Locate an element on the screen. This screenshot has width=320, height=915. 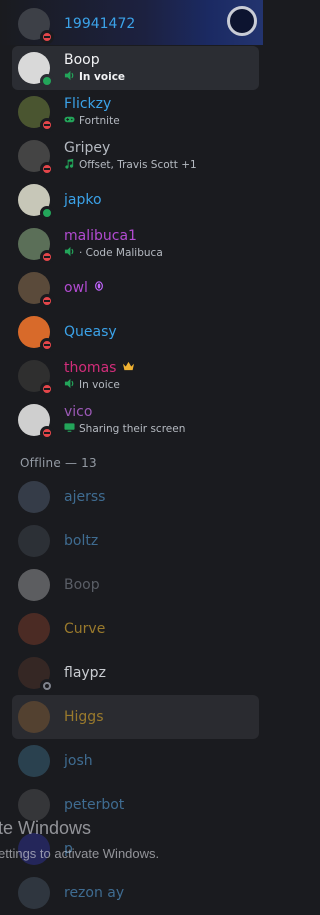
member-name-text: boltz is located at coordinates (81, 541).